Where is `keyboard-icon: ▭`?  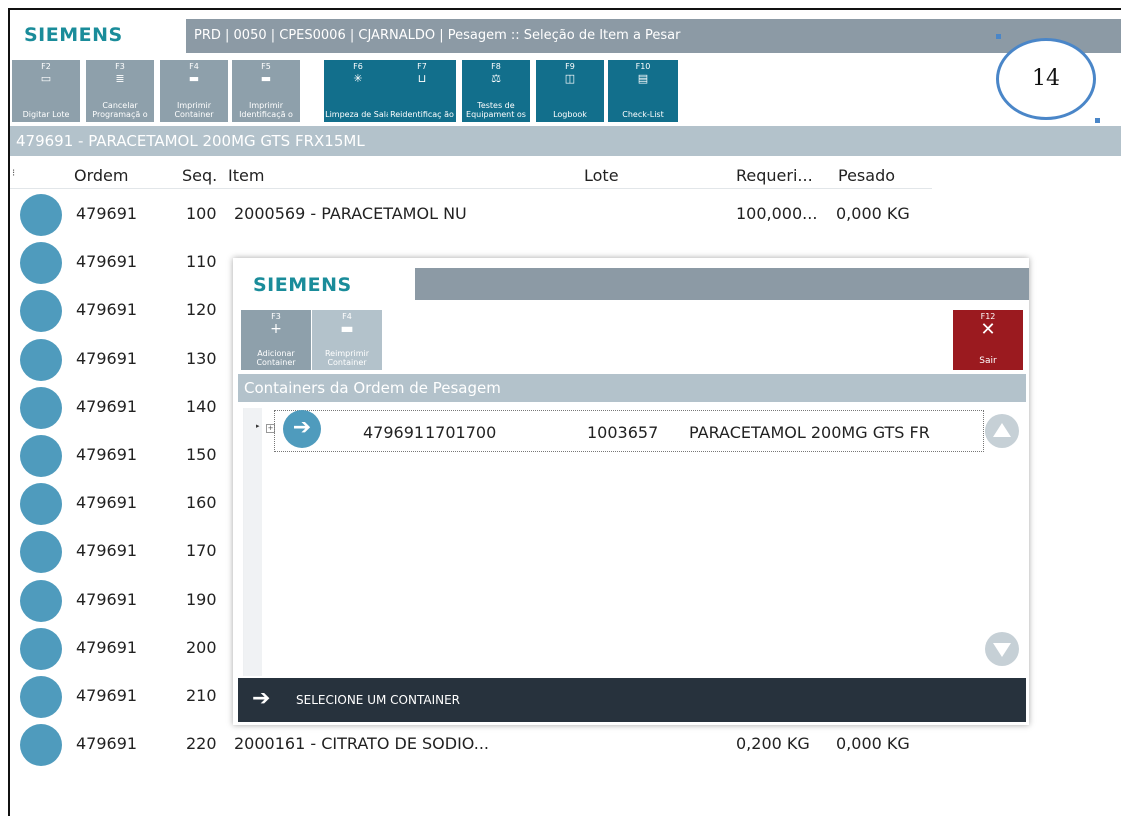
keyboard-icon: ▭ is located at coordinates (46, 78).